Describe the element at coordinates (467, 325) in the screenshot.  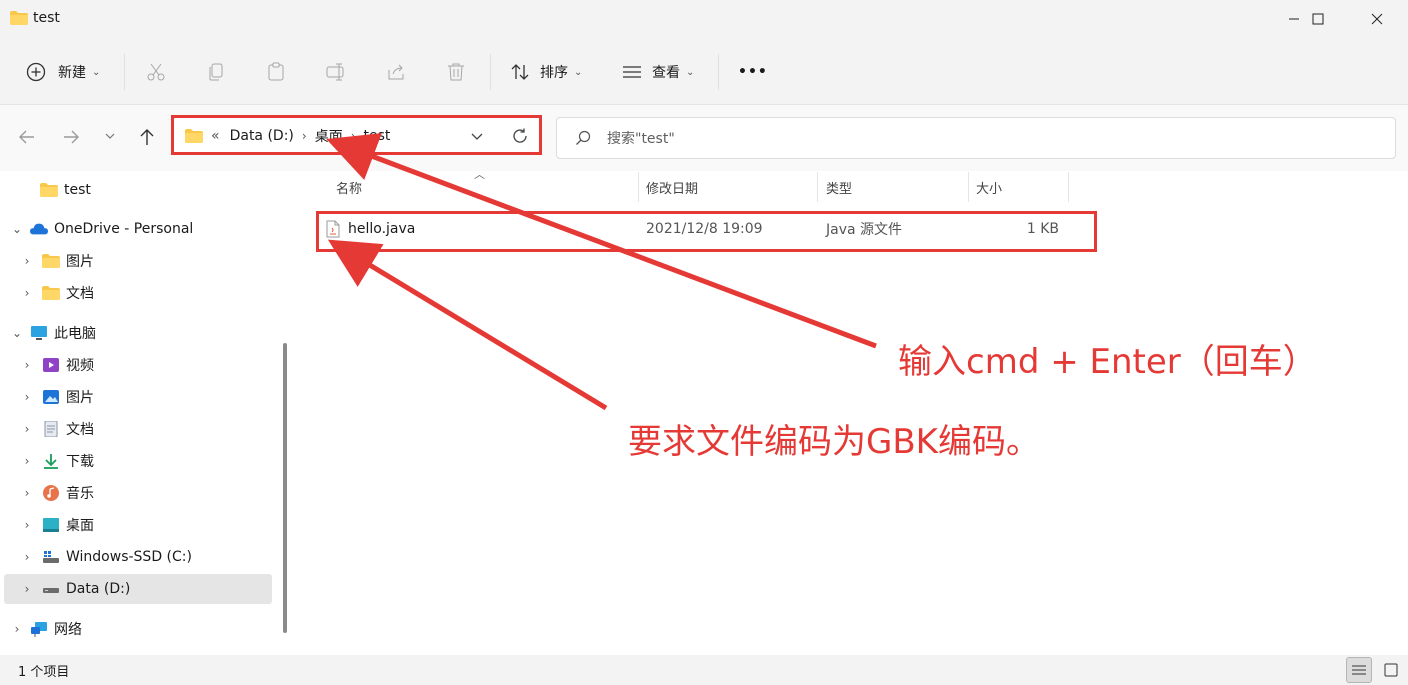
I see `arrow-to-file` at that location.